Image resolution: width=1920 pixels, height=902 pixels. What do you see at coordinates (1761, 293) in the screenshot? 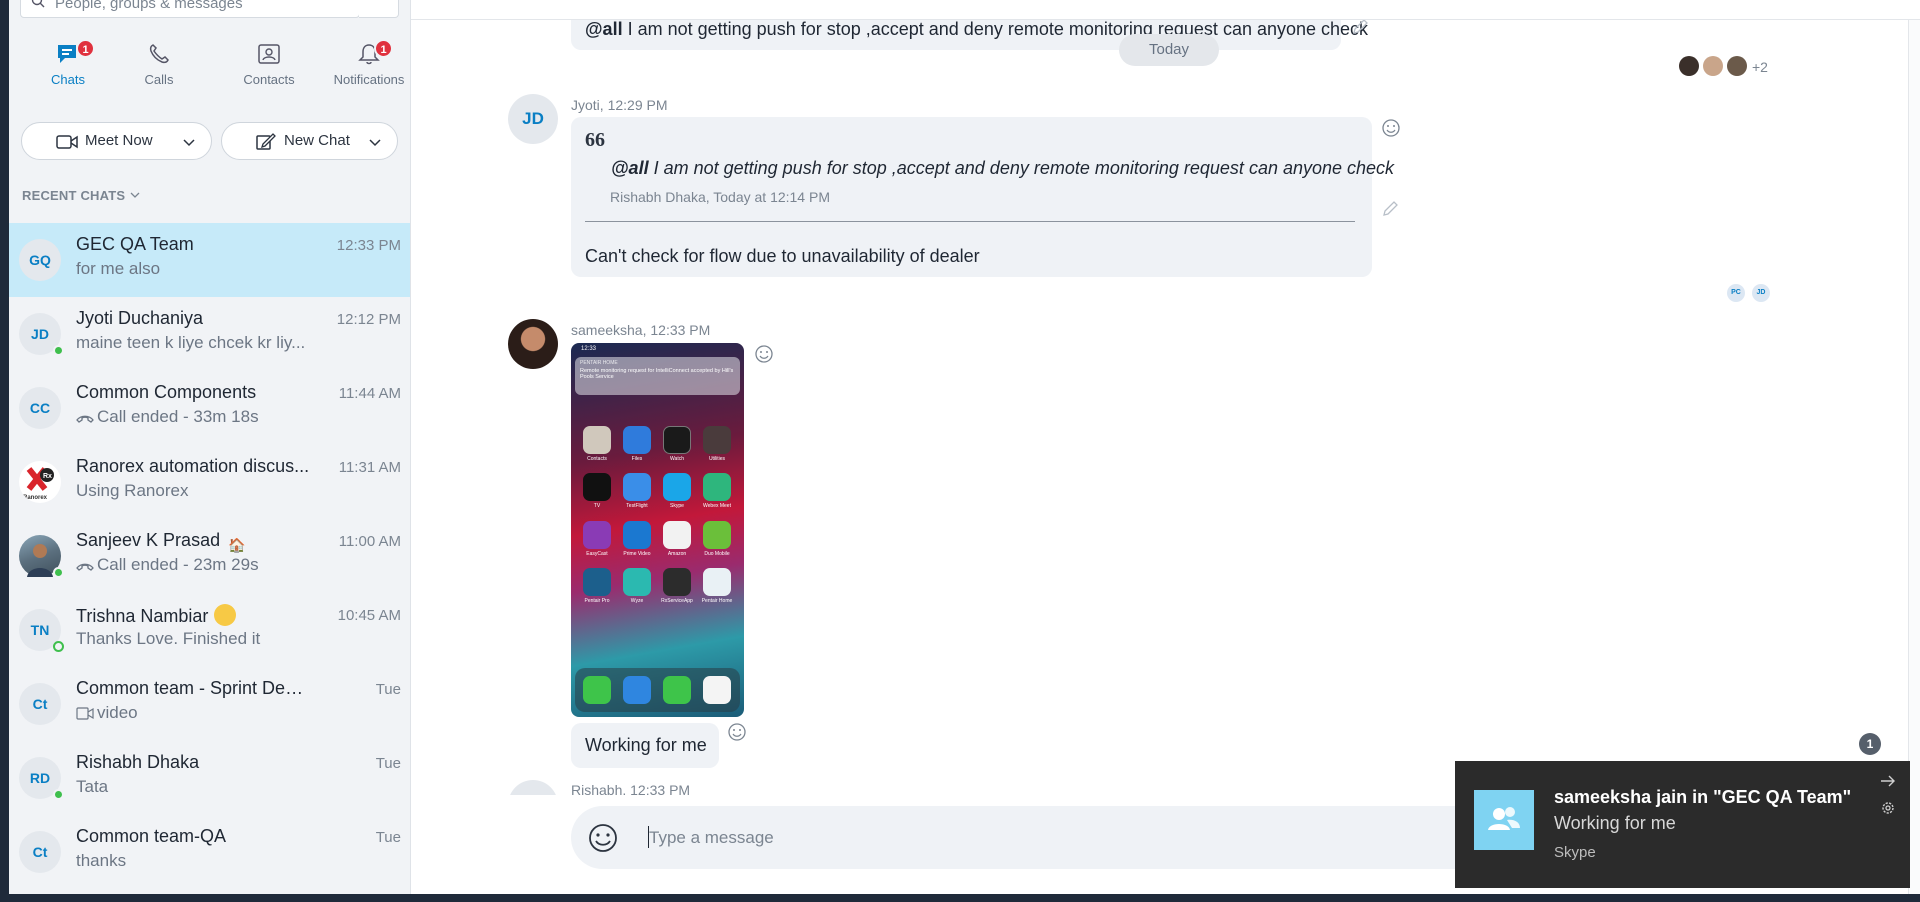
I see `read-receipt-avatar: JD` at bounding box center [1761, 293].